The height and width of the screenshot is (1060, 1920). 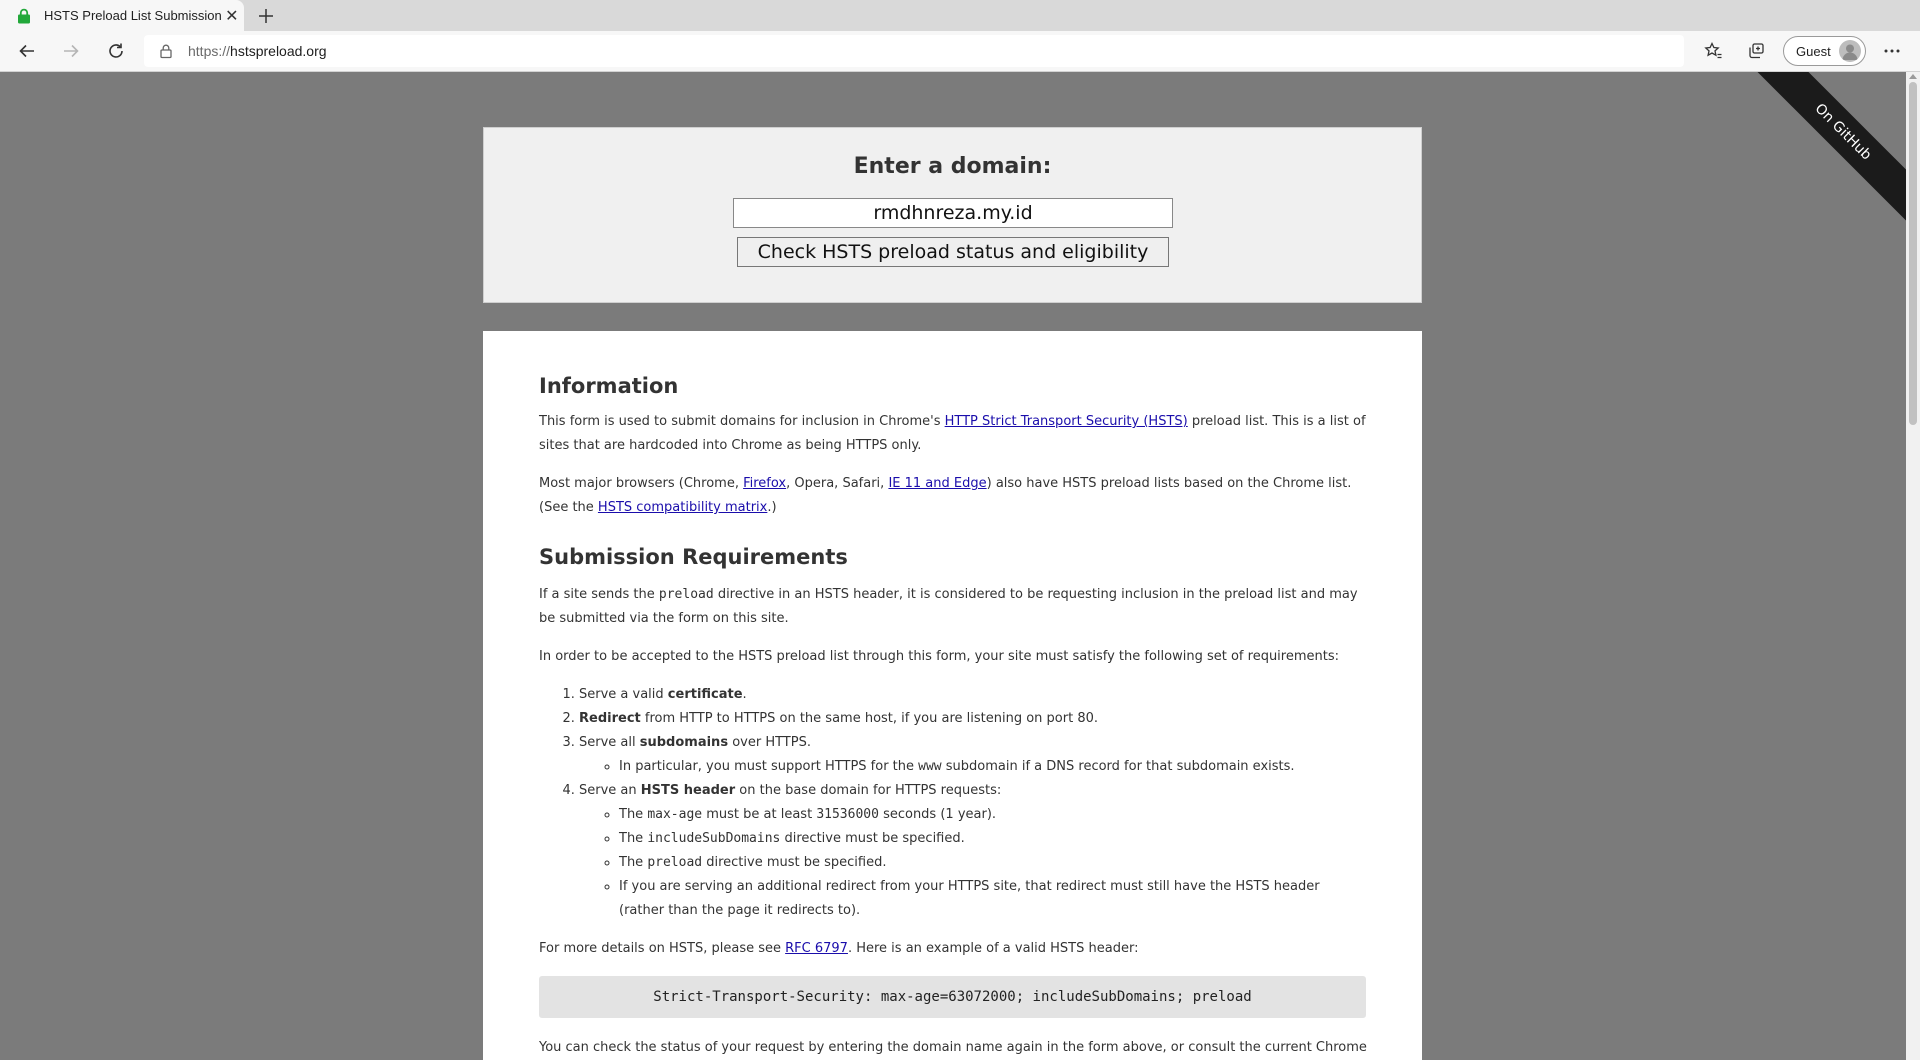 I want to click on url-text: https://hstspreload.org, so click(x=257, y=51).